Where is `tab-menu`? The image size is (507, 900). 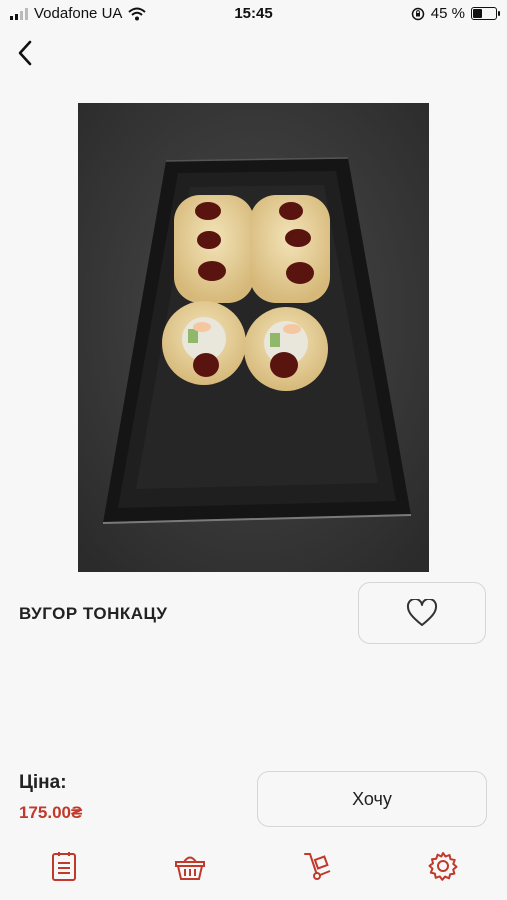 tab-menu is located at coordinates (64, 866).